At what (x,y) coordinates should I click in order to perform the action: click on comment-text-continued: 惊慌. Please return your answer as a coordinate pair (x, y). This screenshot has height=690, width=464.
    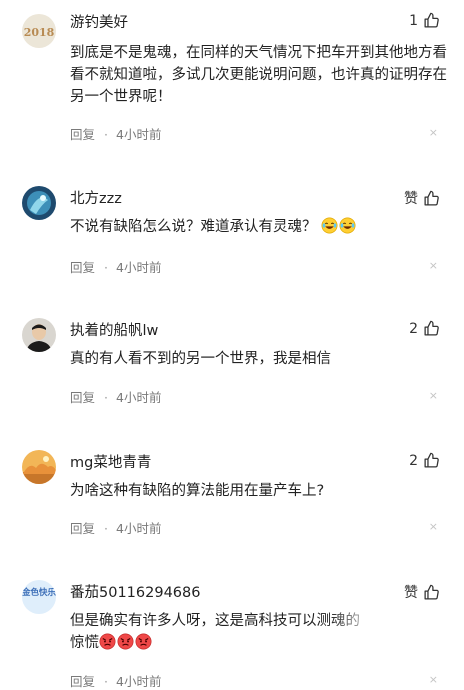
    Looking at the image, I should click on (84, 643).